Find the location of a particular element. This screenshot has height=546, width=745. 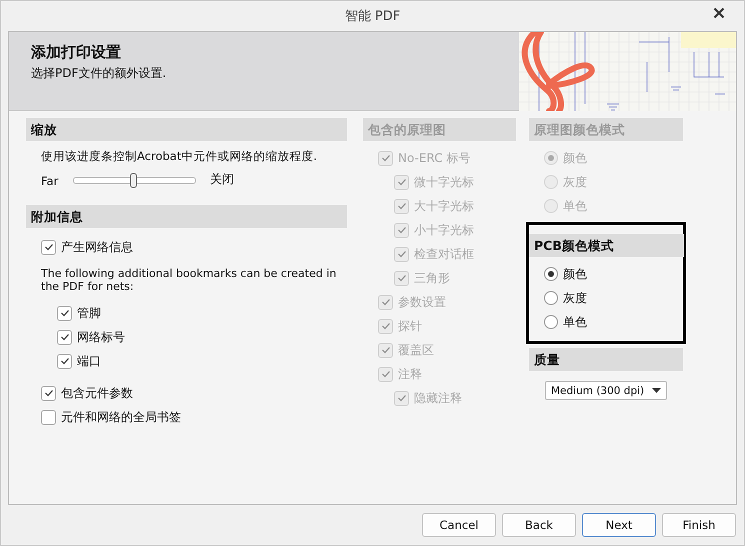

bookmarks-note: The following additional bookmarks can be created in the PDF for nets: is located at coordinates (189, 280).